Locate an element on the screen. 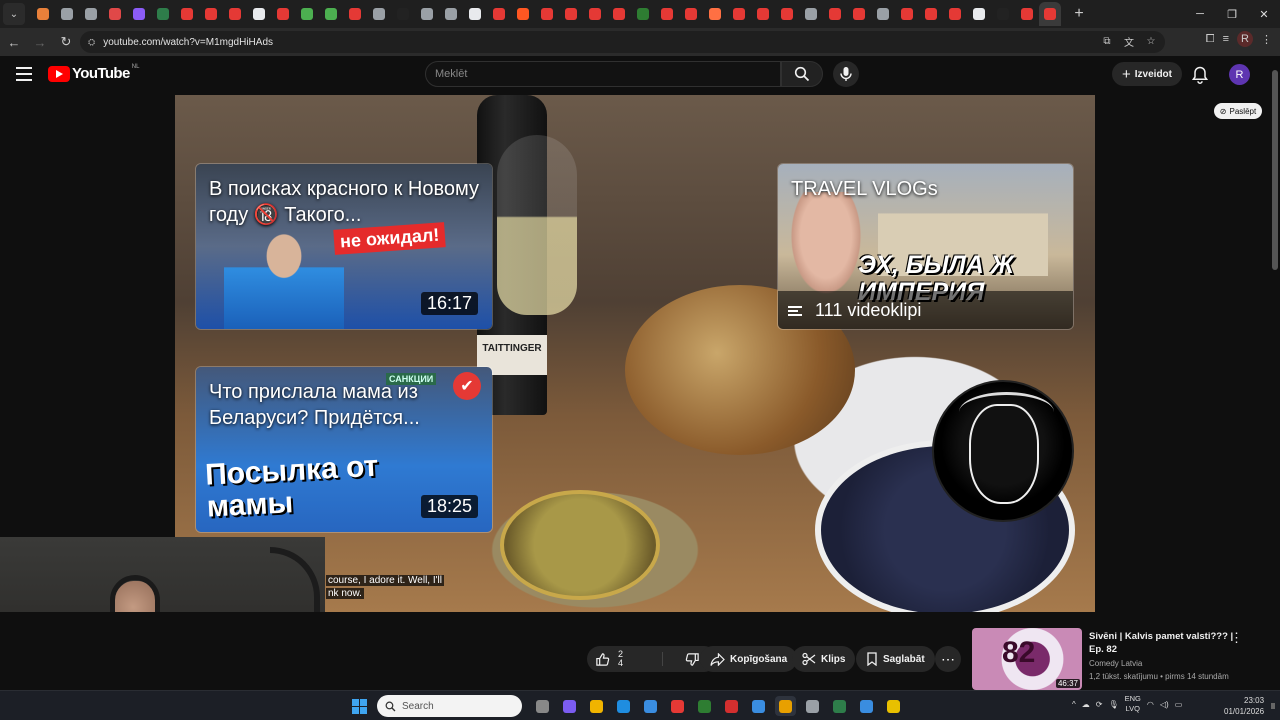 The width and height of the screenshot is (1280, 720). show-desktop-button is located at coordinates (1273, 706).